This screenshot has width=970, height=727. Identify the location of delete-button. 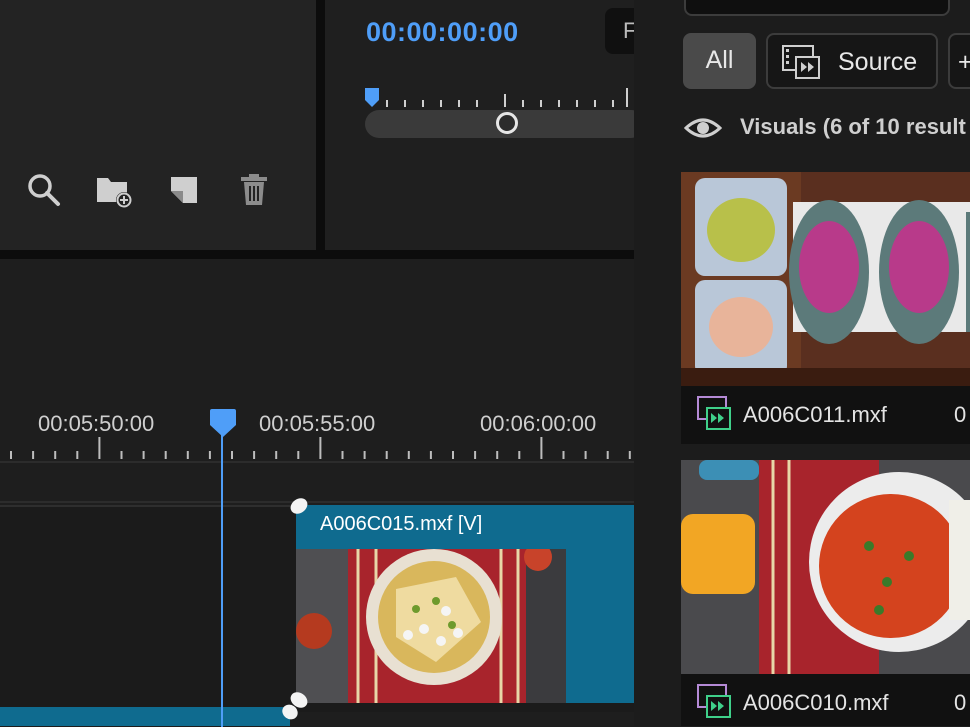
(254, 190).